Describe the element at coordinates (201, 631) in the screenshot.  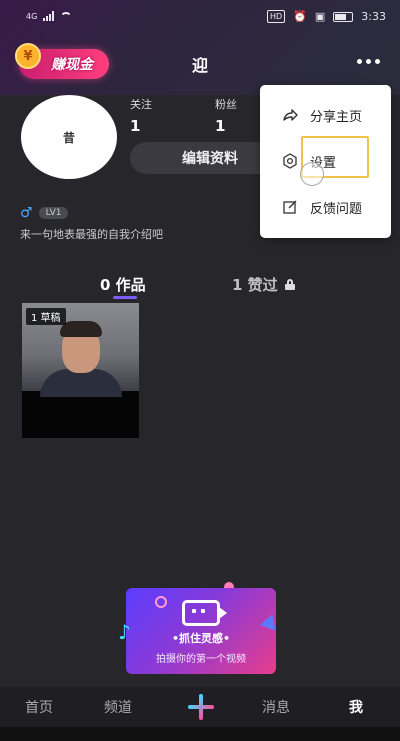
I see `record-first-video-card: •抓住灵感• 拍摄你的第一个视频` at that location.